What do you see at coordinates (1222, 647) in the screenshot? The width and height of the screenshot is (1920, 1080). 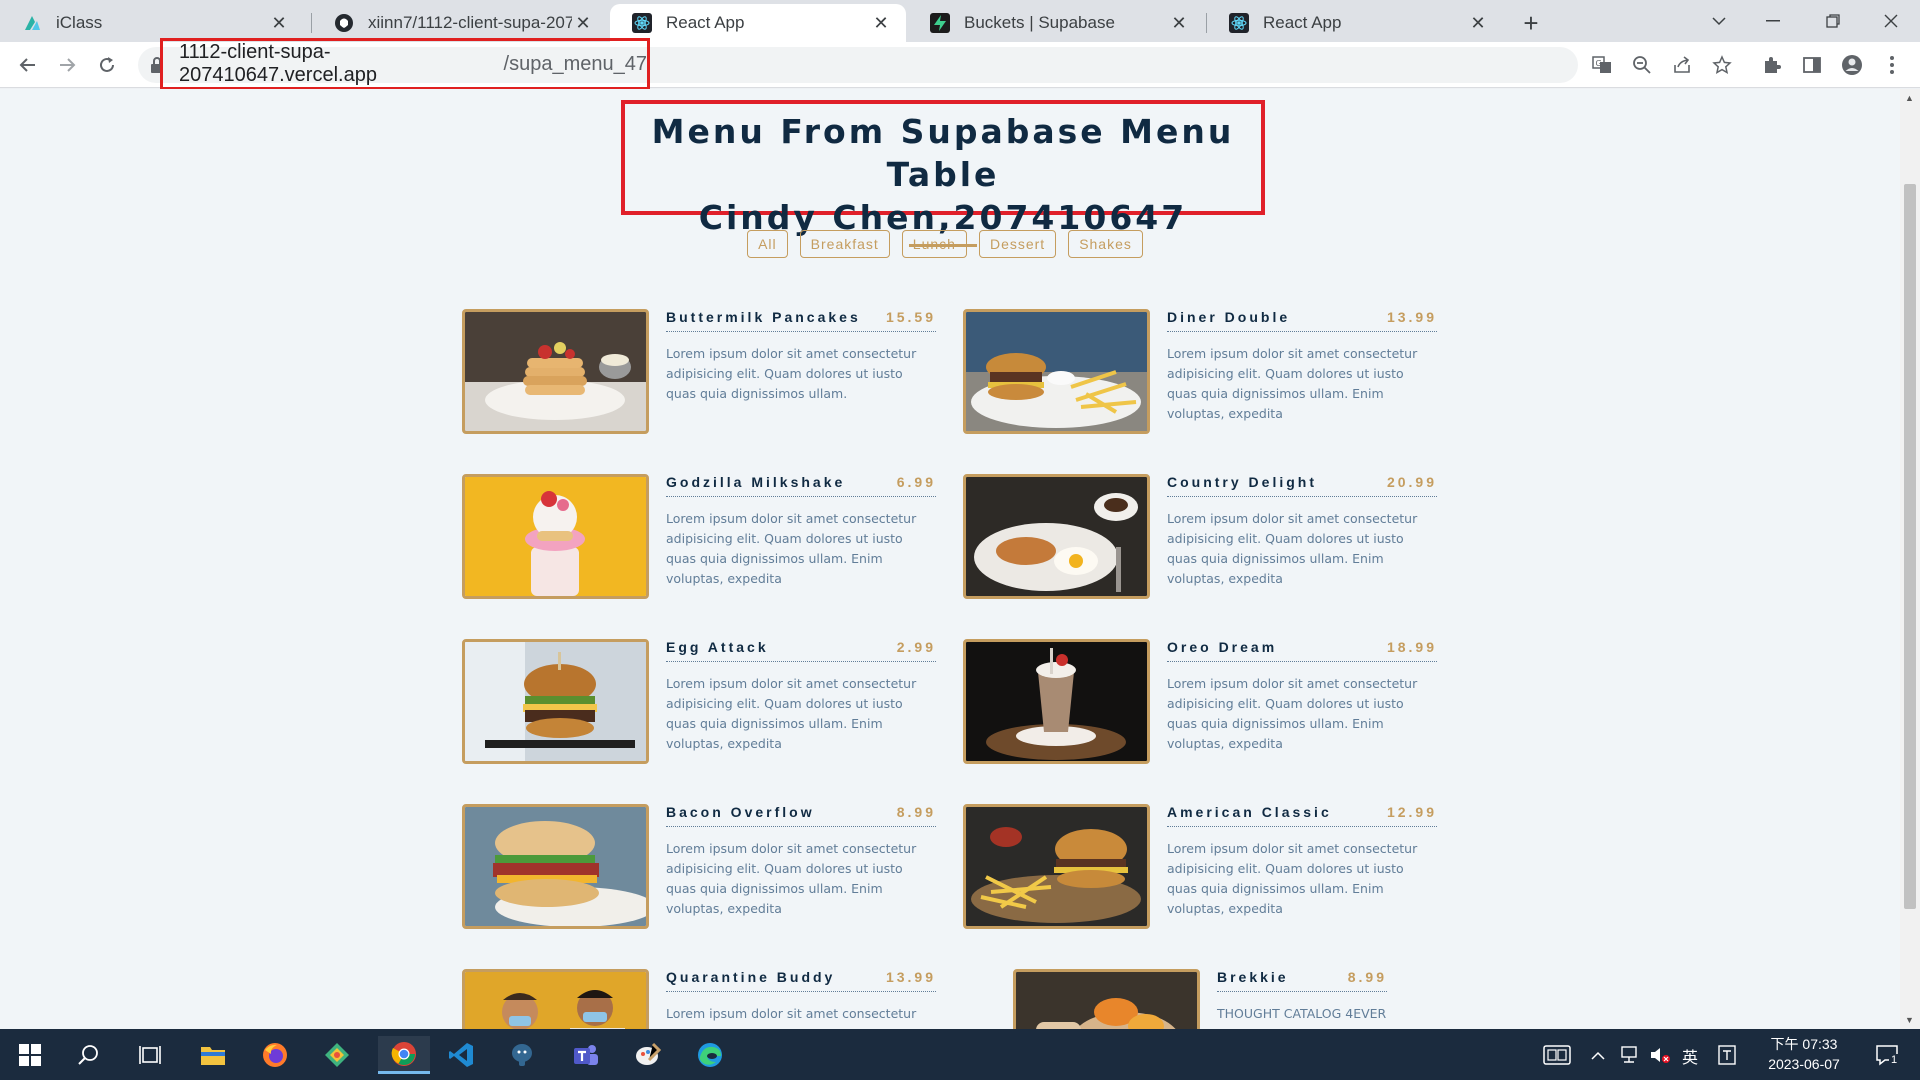 I see `item-name: Oreo Dream` at bounding box center [1222, 647].